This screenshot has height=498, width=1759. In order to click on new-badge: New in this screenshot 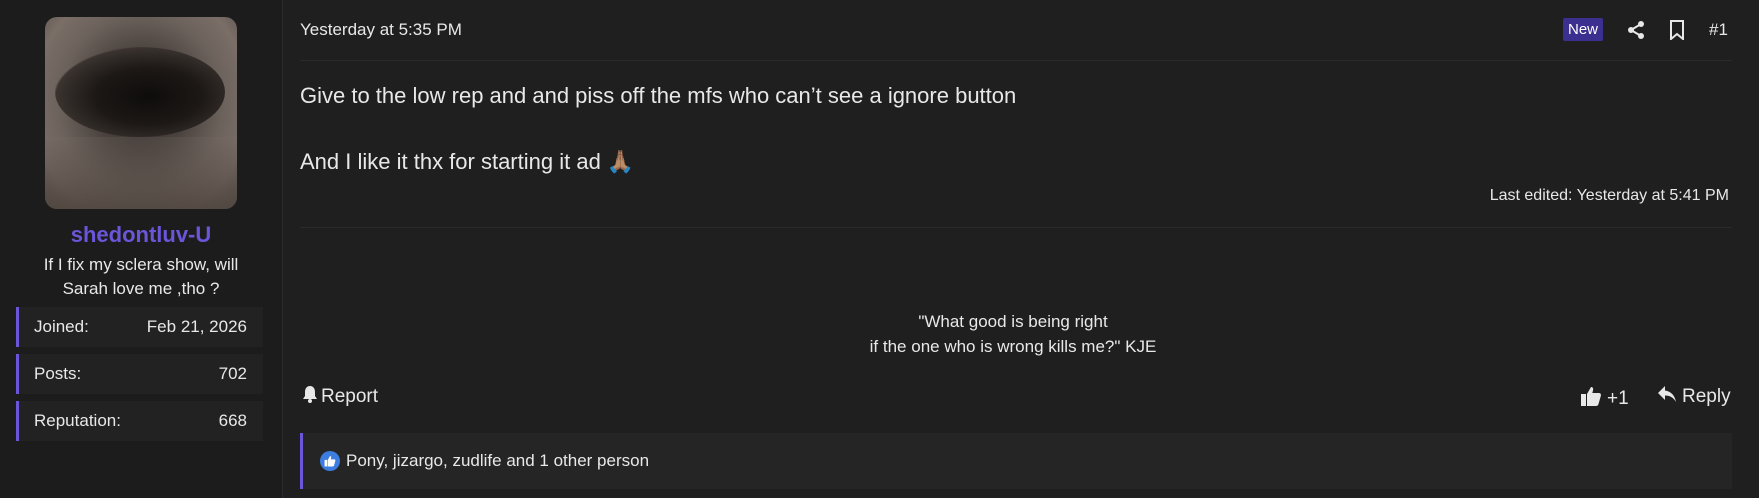, I will do `click(1583, 29)`.